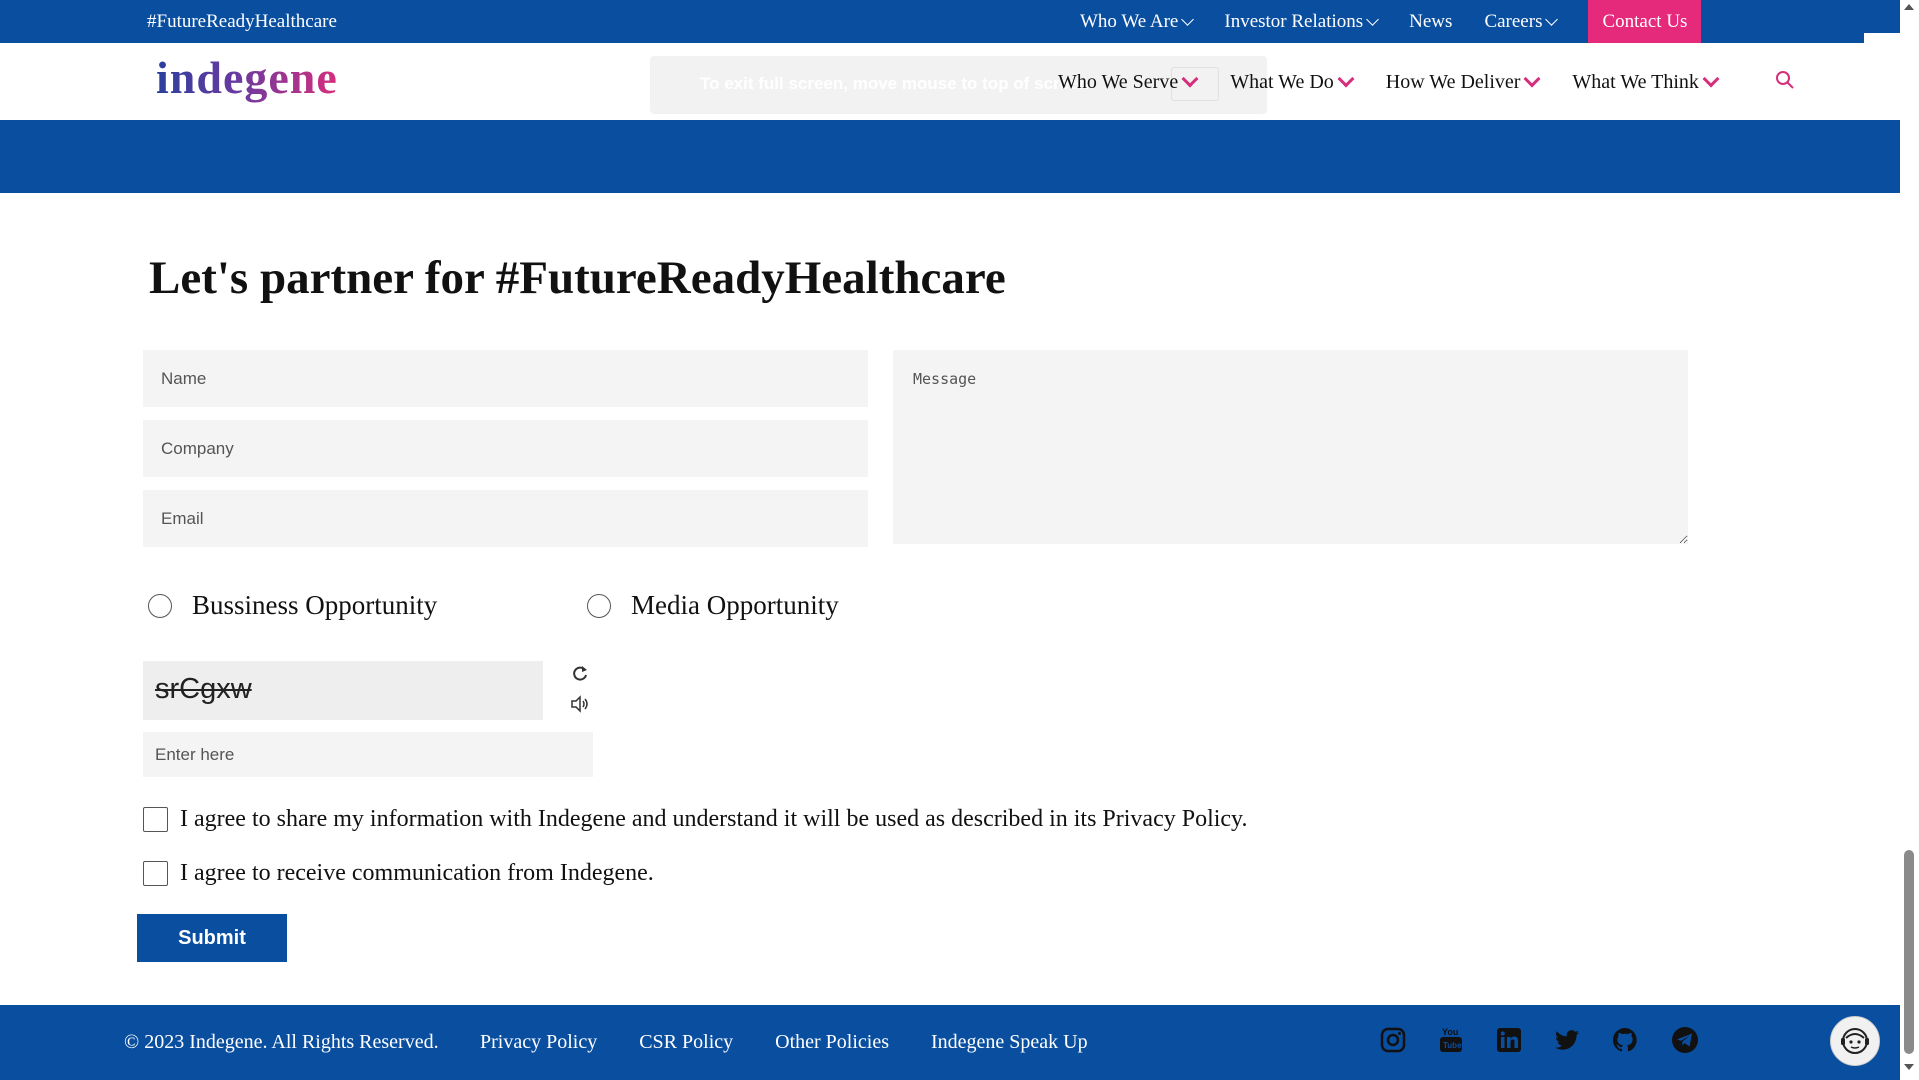 This screenshot has height=1080, width=1919. I want to click on nav-what-we-think: What We Think, so click(1646, 82).